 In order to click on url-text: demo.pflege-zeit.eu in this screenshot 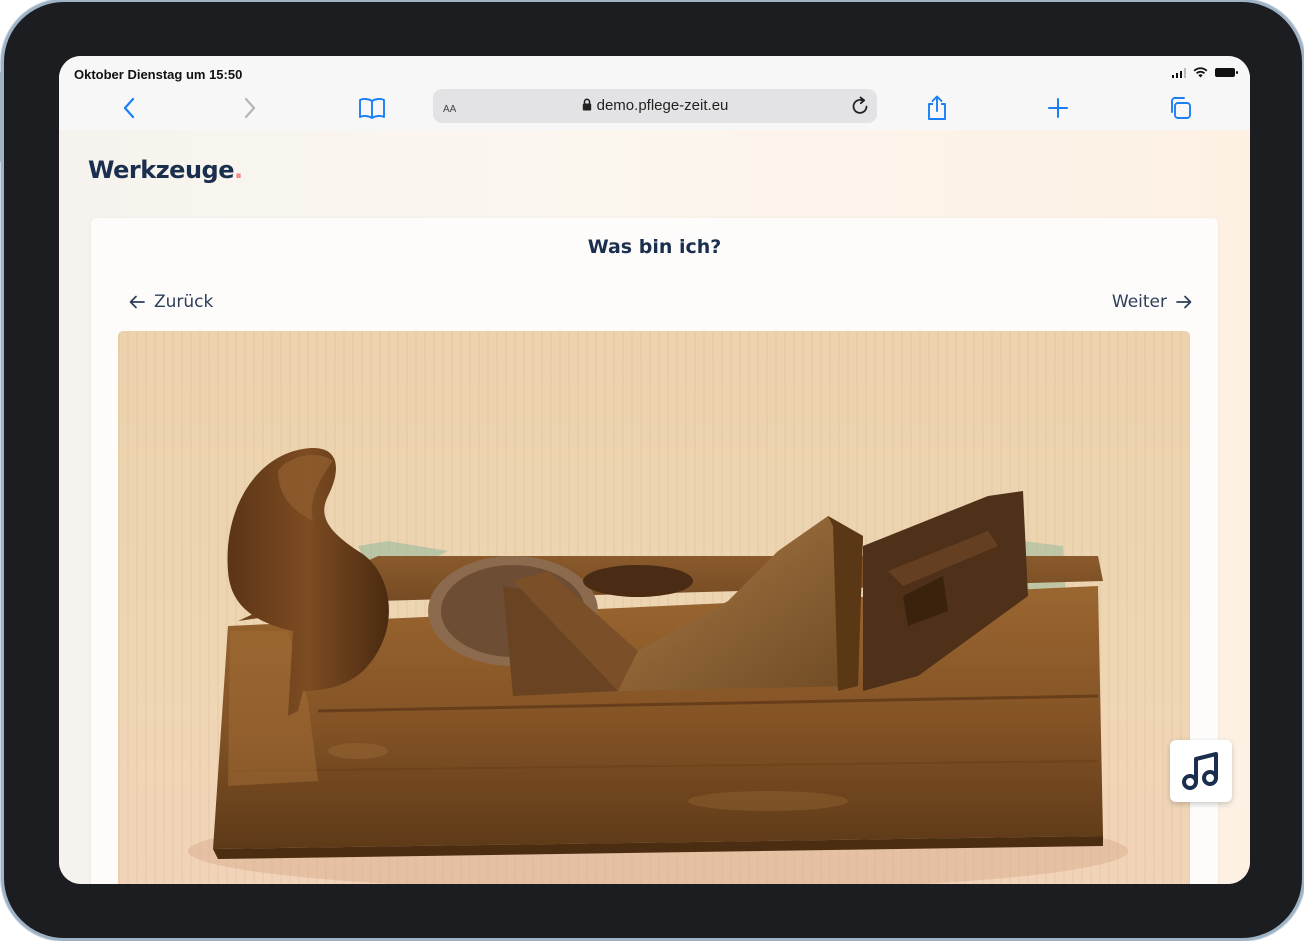, I will do `click(662, 105)`.